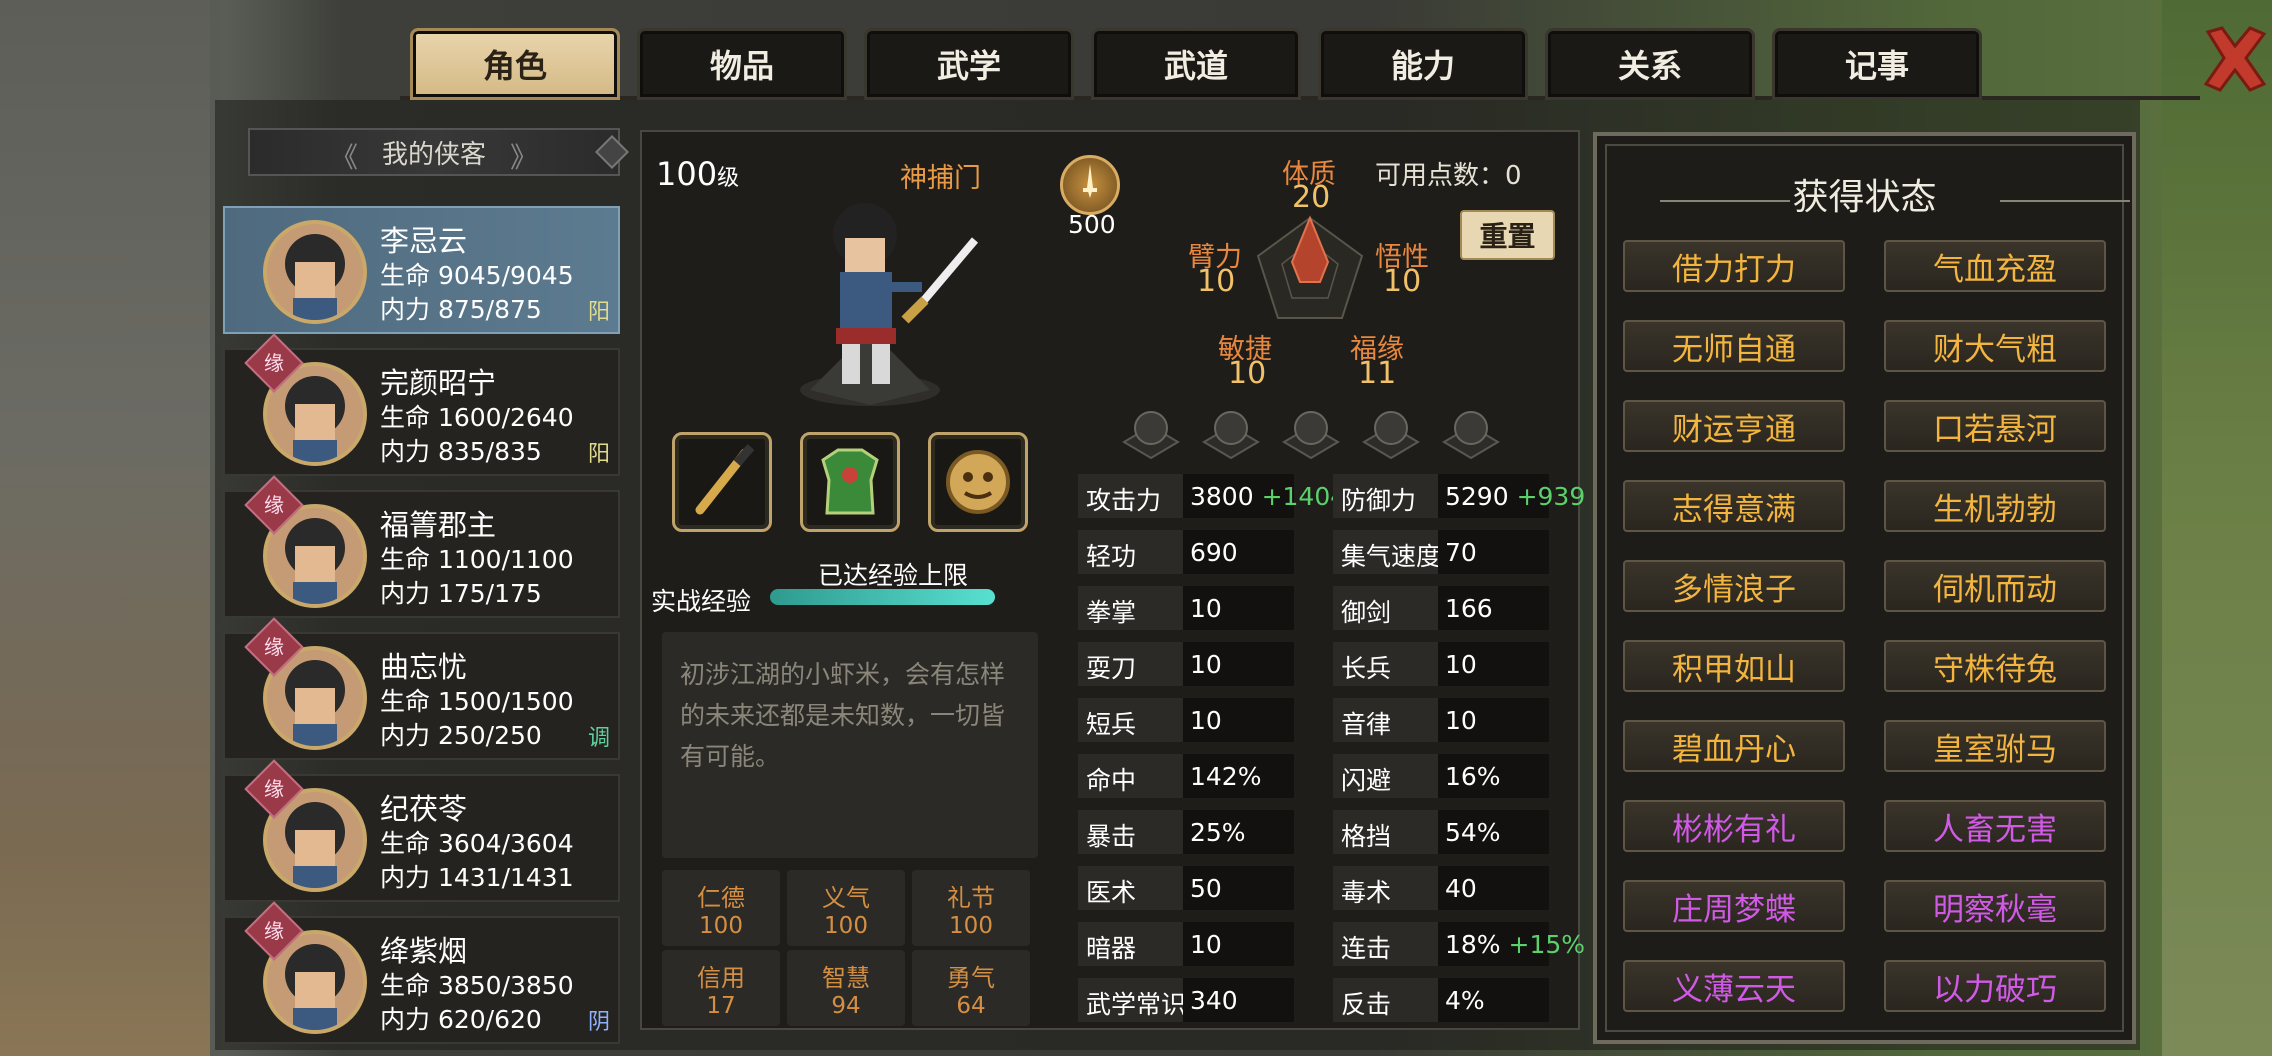 The image size is (2272, 1056). Describe the element at coordinates (421, 546) in the screenshot. I see `hero-card: 福箐郡主 生命 1100/1100 内力 175/175 缘` at that location.